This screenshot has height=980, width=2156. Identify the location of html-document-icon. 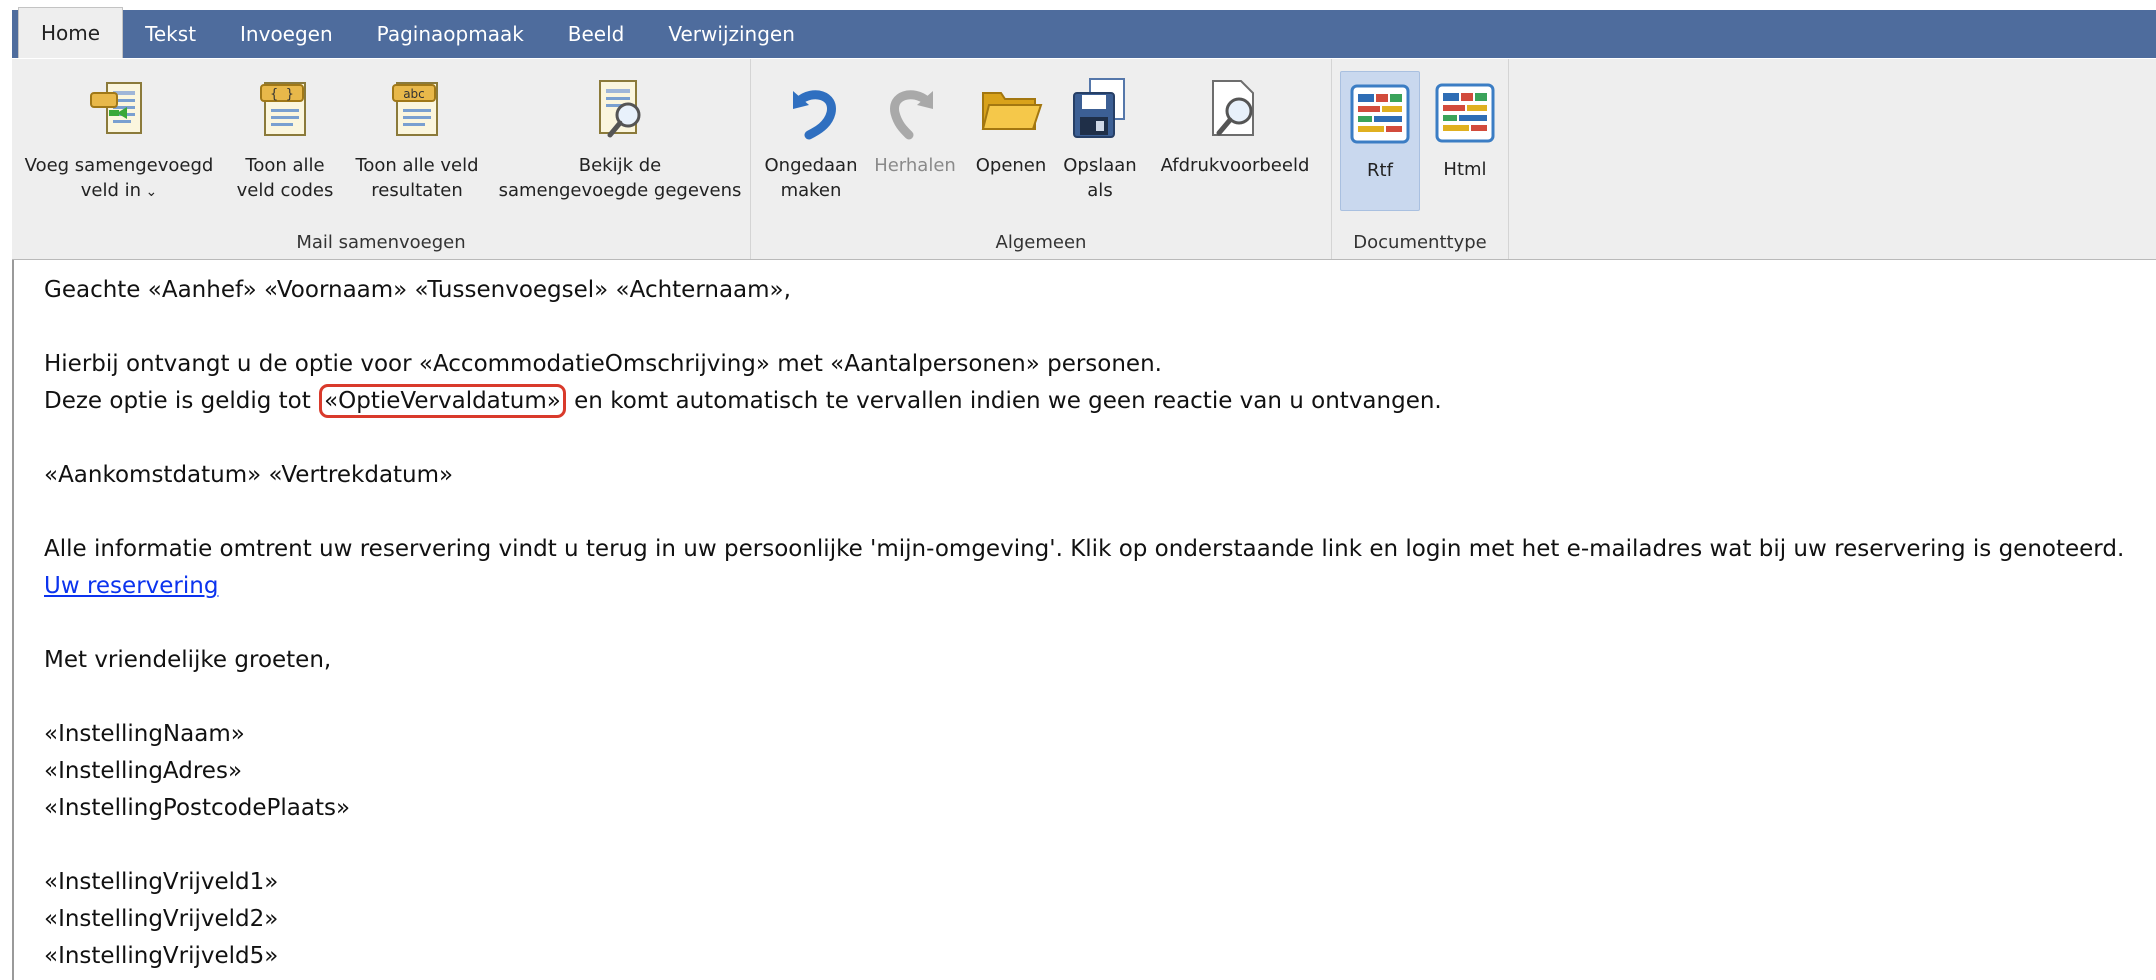
(1465, 113).